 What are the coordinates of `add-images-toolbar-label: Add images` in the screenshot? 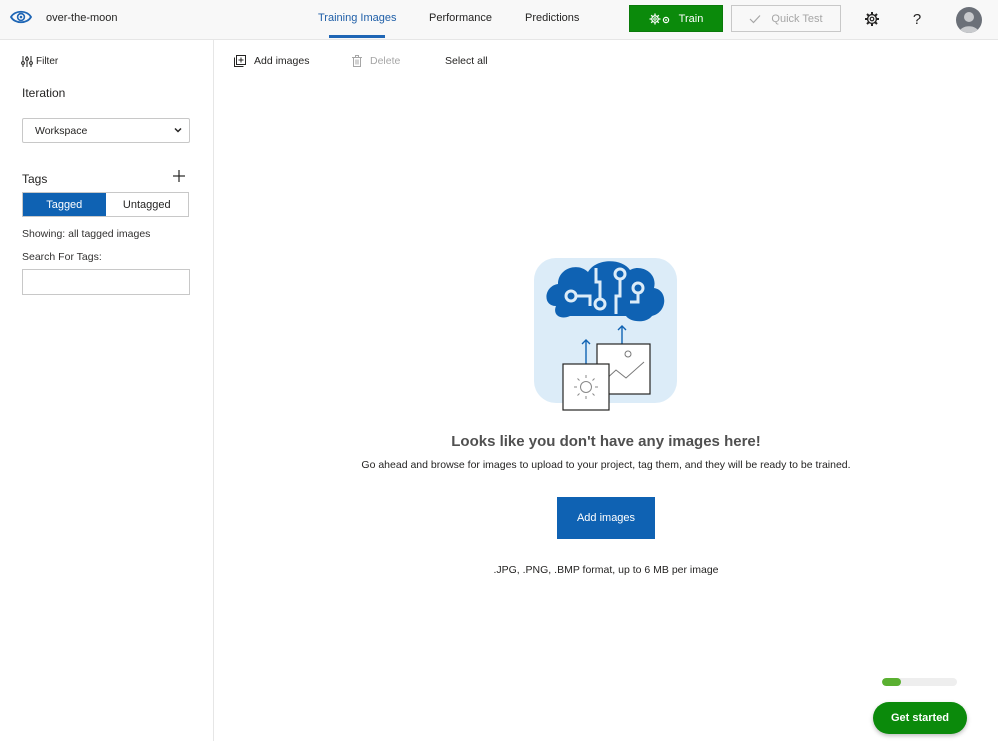 It's located at (282, 61).